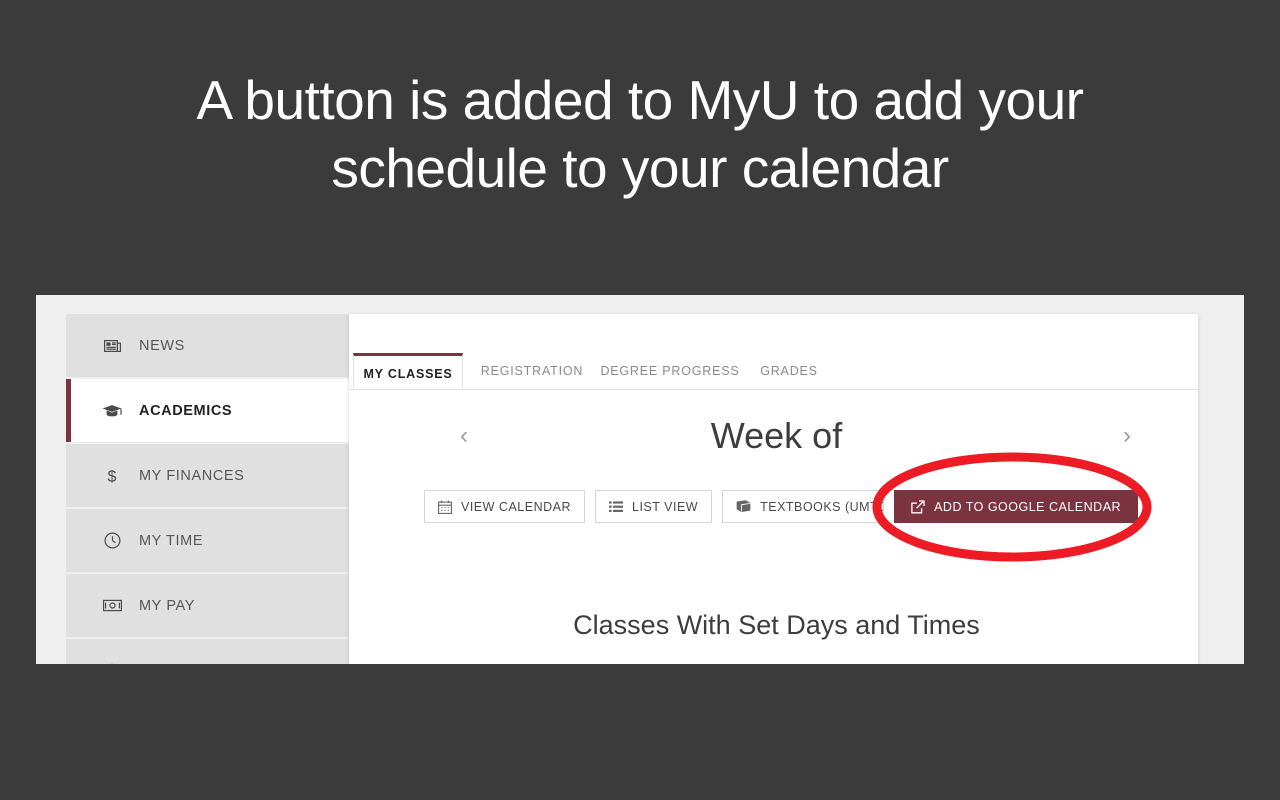 The image size is (1280, 800). Describe the element at coordinates (167, 605) in the screenshot. I see `sidebar-item-label: MY PAY` at that location.